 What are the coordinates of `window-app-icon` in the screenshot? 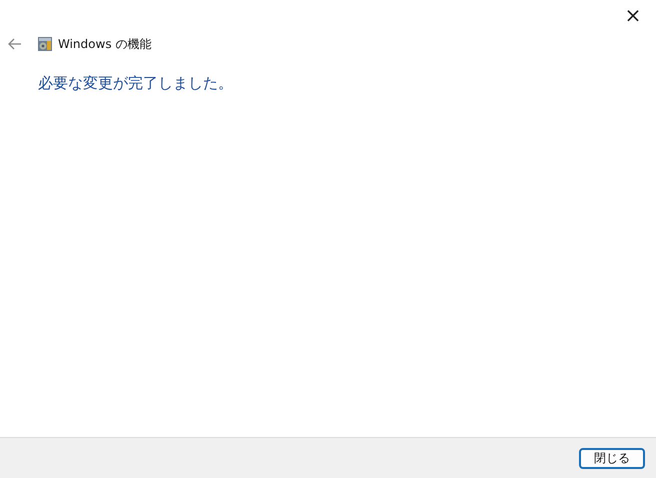 It's located at (45, 44).